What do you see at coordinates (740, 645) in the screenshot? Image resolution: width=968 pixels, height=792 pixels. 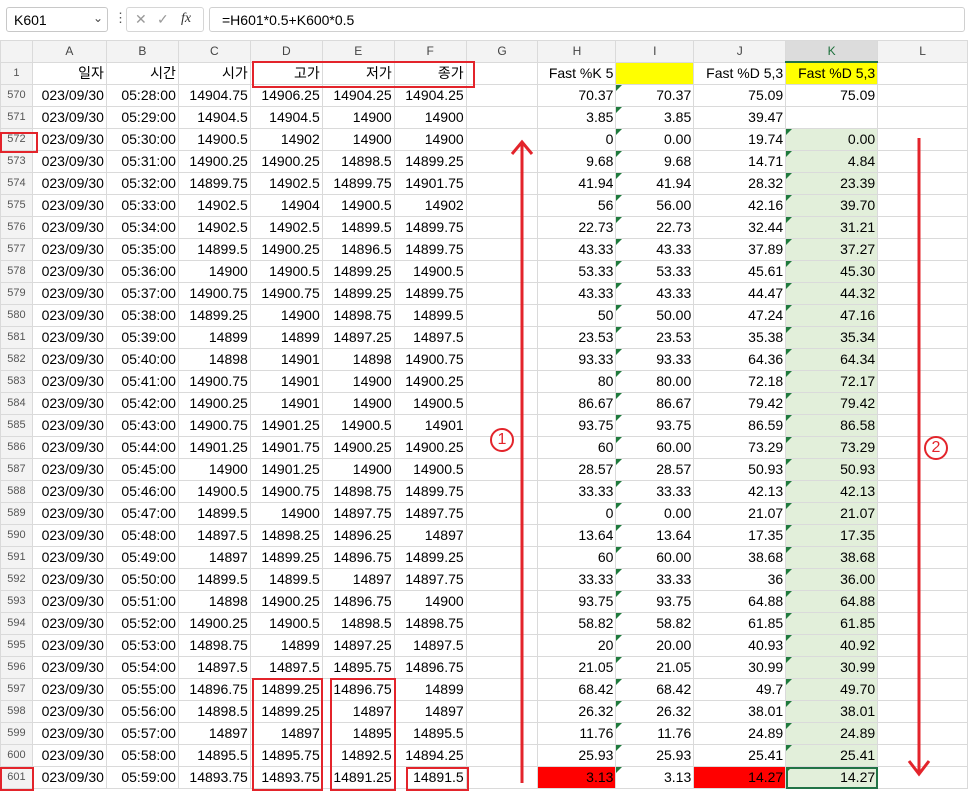 I see `cell: 40.93` at bounding box center [740, 645].